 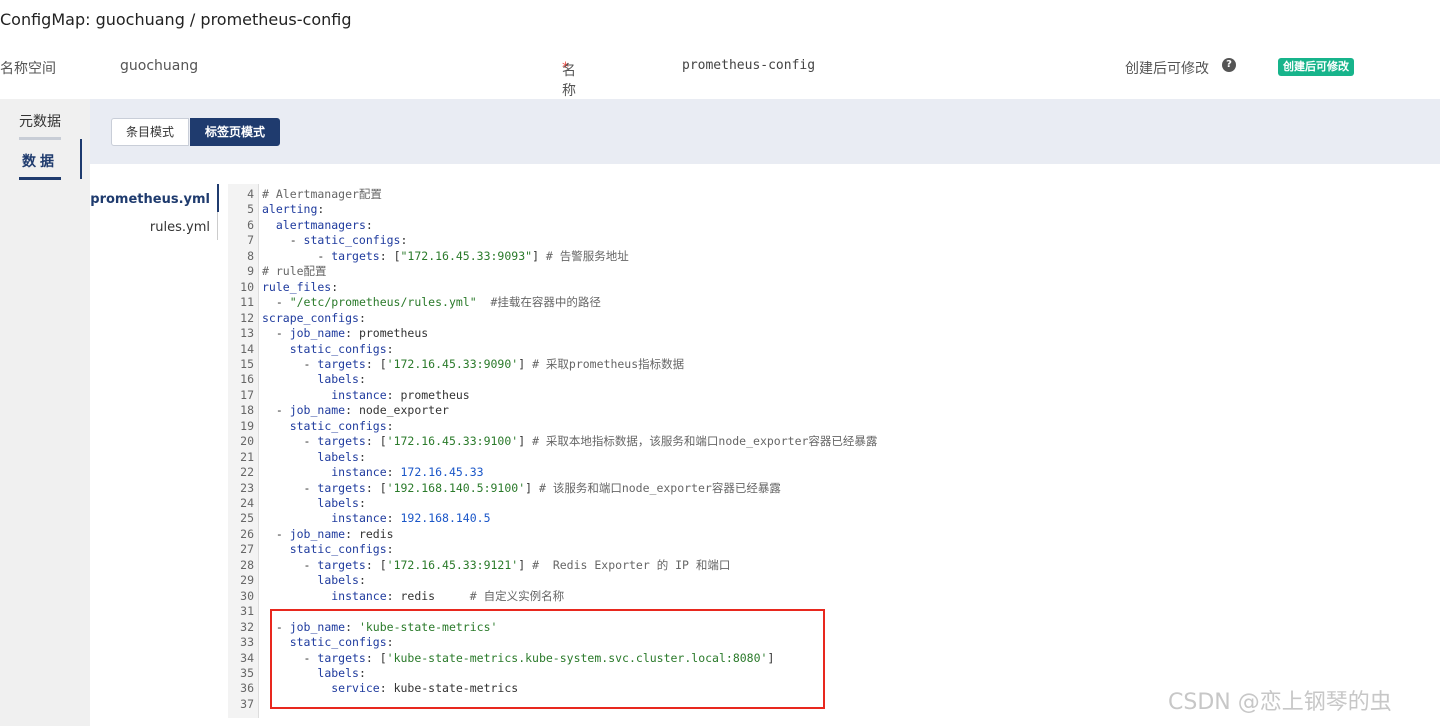 I want to click on file-tab-prometheus-yml: prometheus.yml, so click(x=150, y=199).